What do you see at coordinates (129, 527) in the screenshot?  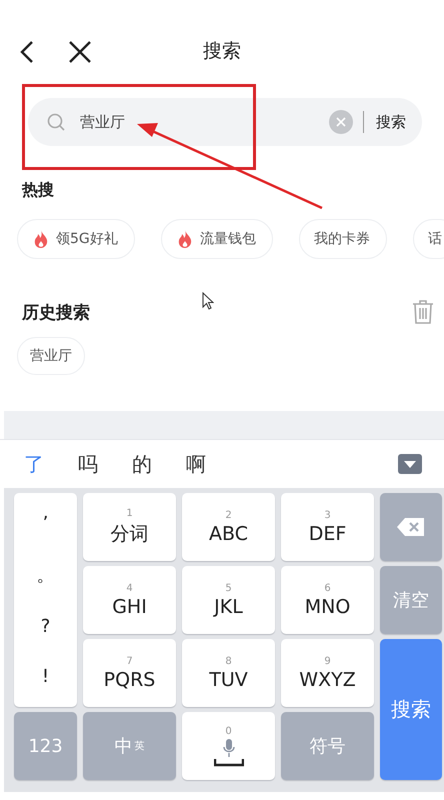 I see `keypad-key: 1 分词` at bounding box center [129, 527].